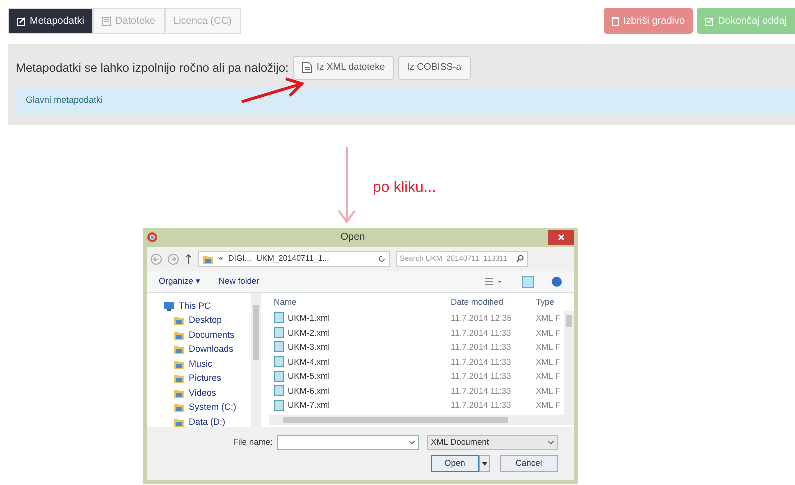 Image resolution: width=795 pixels, height=485 pixels. What do you see at coordinates (382, 259) in the screenshot?
I see `refresh-icon` at bounding box center [382, 259].